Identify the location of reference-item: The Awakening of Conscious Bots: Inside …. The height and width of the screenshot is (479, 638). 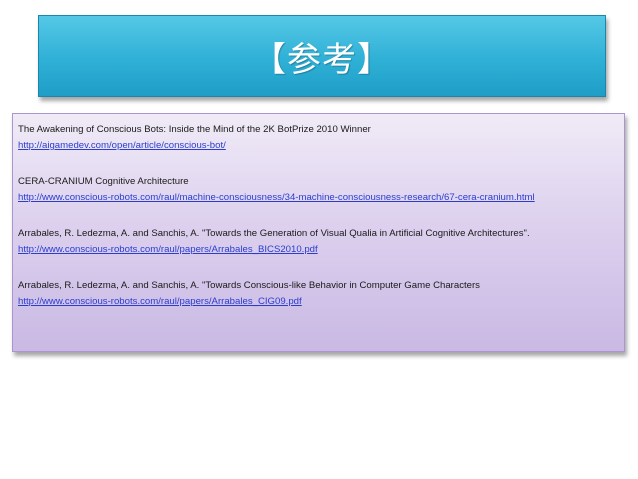
(321, 138).